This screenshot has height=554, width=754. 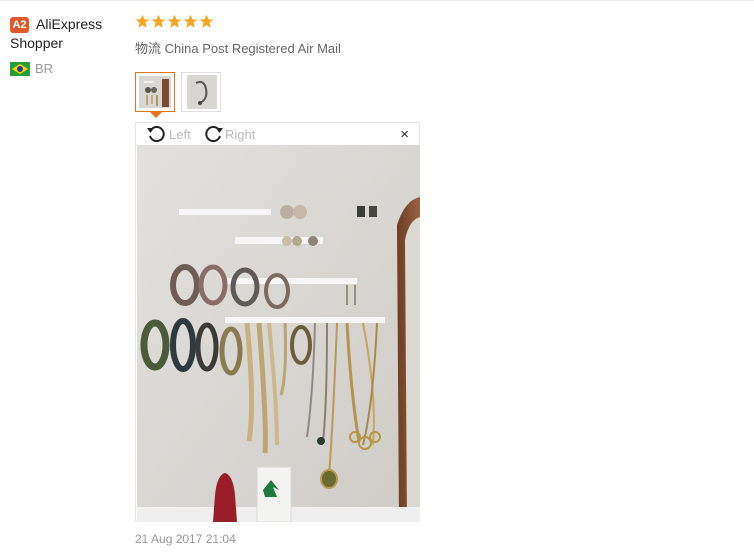 I want to click on close-icon: ×, so click(x=404, y=134).